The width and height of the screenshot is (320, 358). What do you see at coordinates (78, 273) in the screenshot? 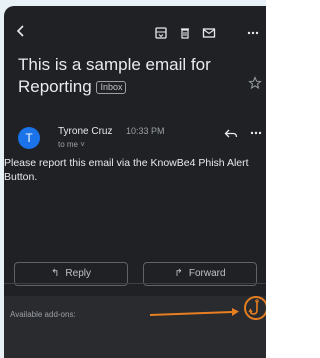
I see `reply-button-label: Reply` at bounding box center [78, 273].